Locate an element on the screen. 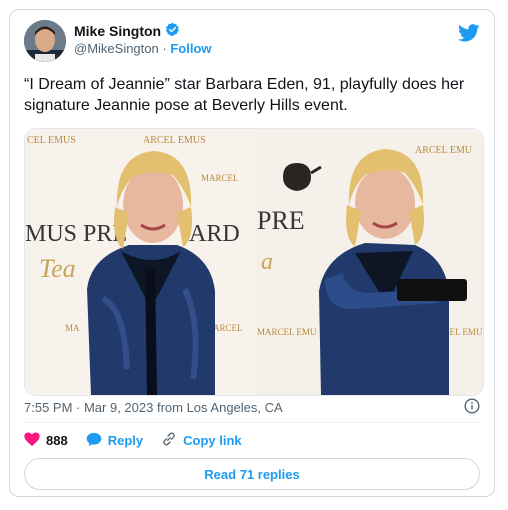 This screenshot has height=510, width=508. read-replies-label: Read 71 replies is located at coordinates (252, 474).